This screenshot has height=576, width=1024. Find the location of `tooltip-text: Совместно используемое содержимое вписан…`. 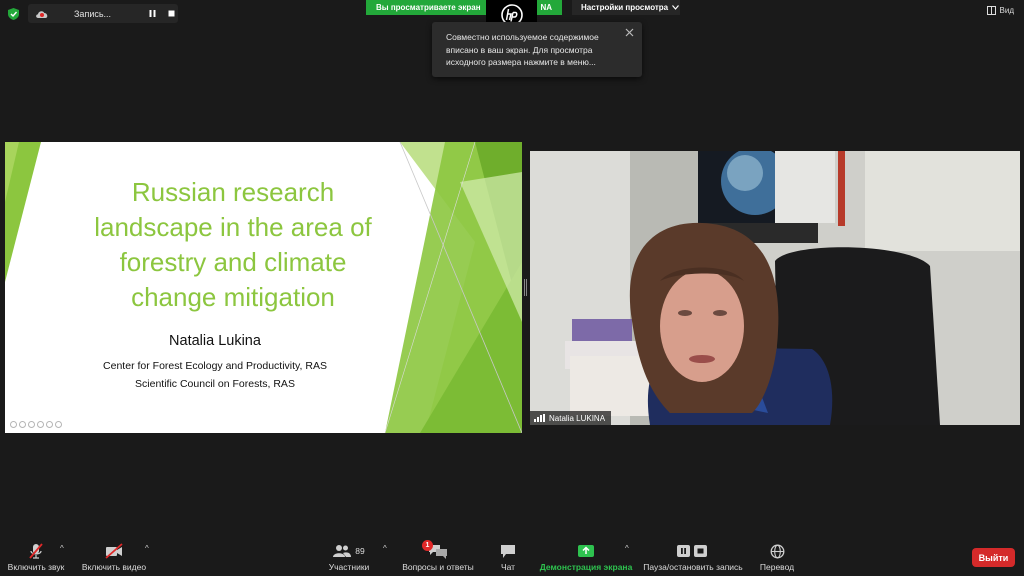

tooltip-text: Совместно используемое содержимое вписан… is located at coordinates (522, 49).